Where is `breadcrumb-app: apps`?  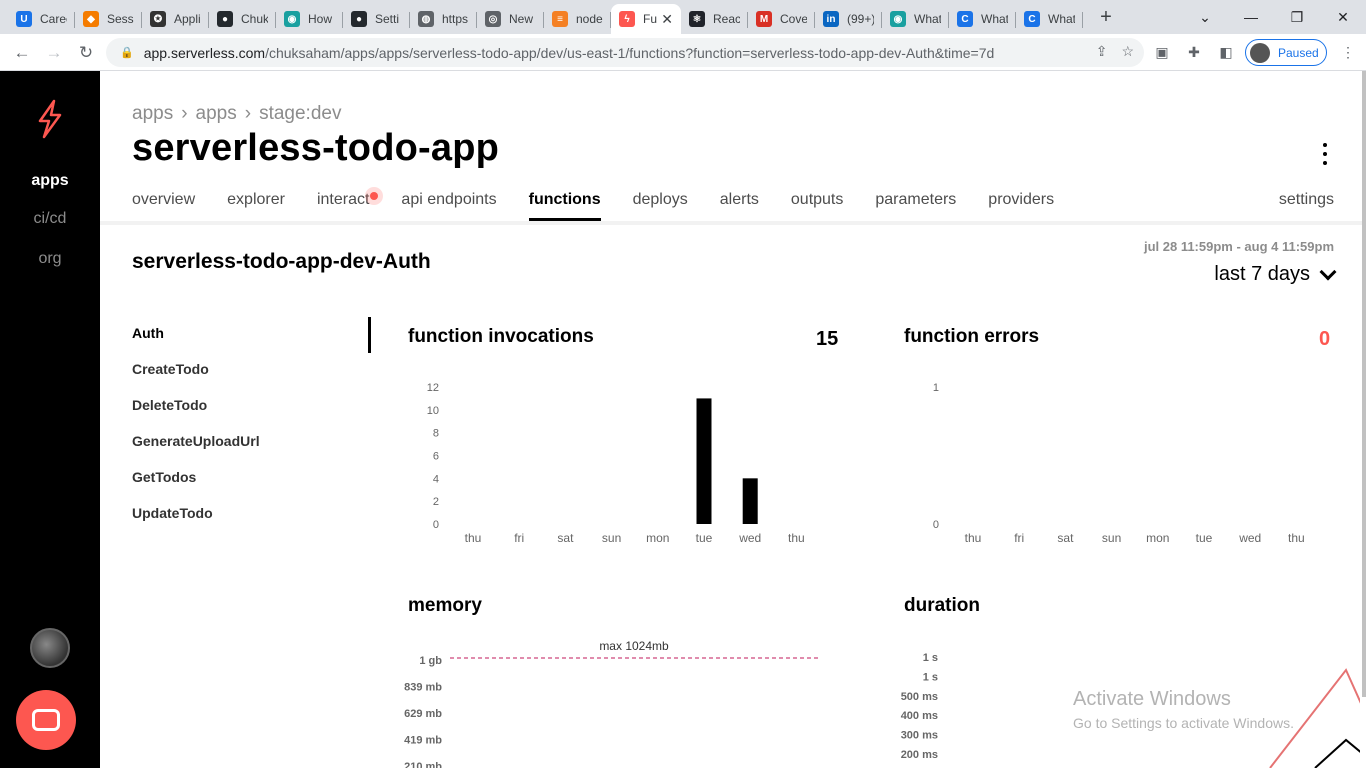 breadcrumb-app: apps is located at coordinates (216, 114).